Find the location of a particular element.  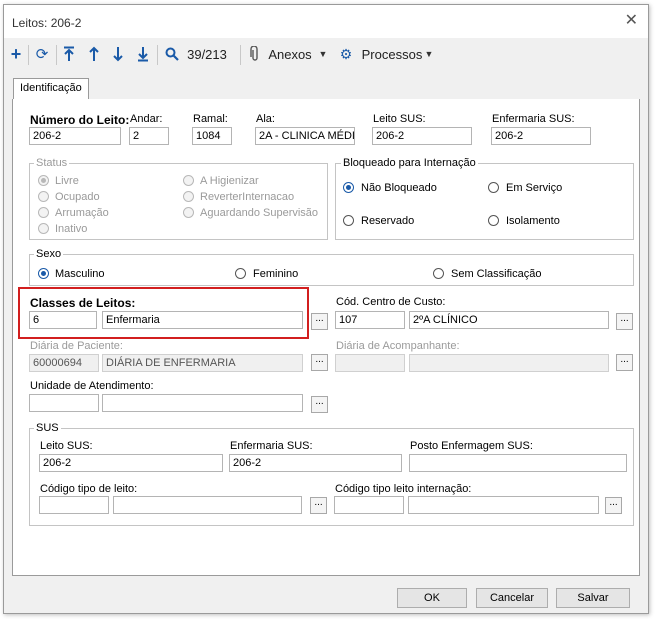

leito-sus-label: Leito SUS: is located at coordinates (399, 119).